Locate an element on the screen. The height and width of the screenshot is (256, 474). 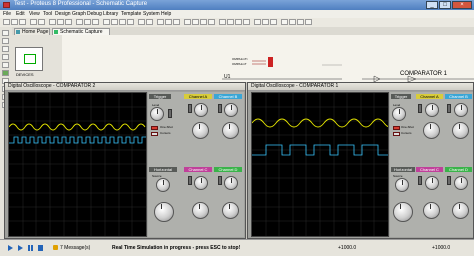
tab-home-page: Home Page is located at coordinates (32, 31).